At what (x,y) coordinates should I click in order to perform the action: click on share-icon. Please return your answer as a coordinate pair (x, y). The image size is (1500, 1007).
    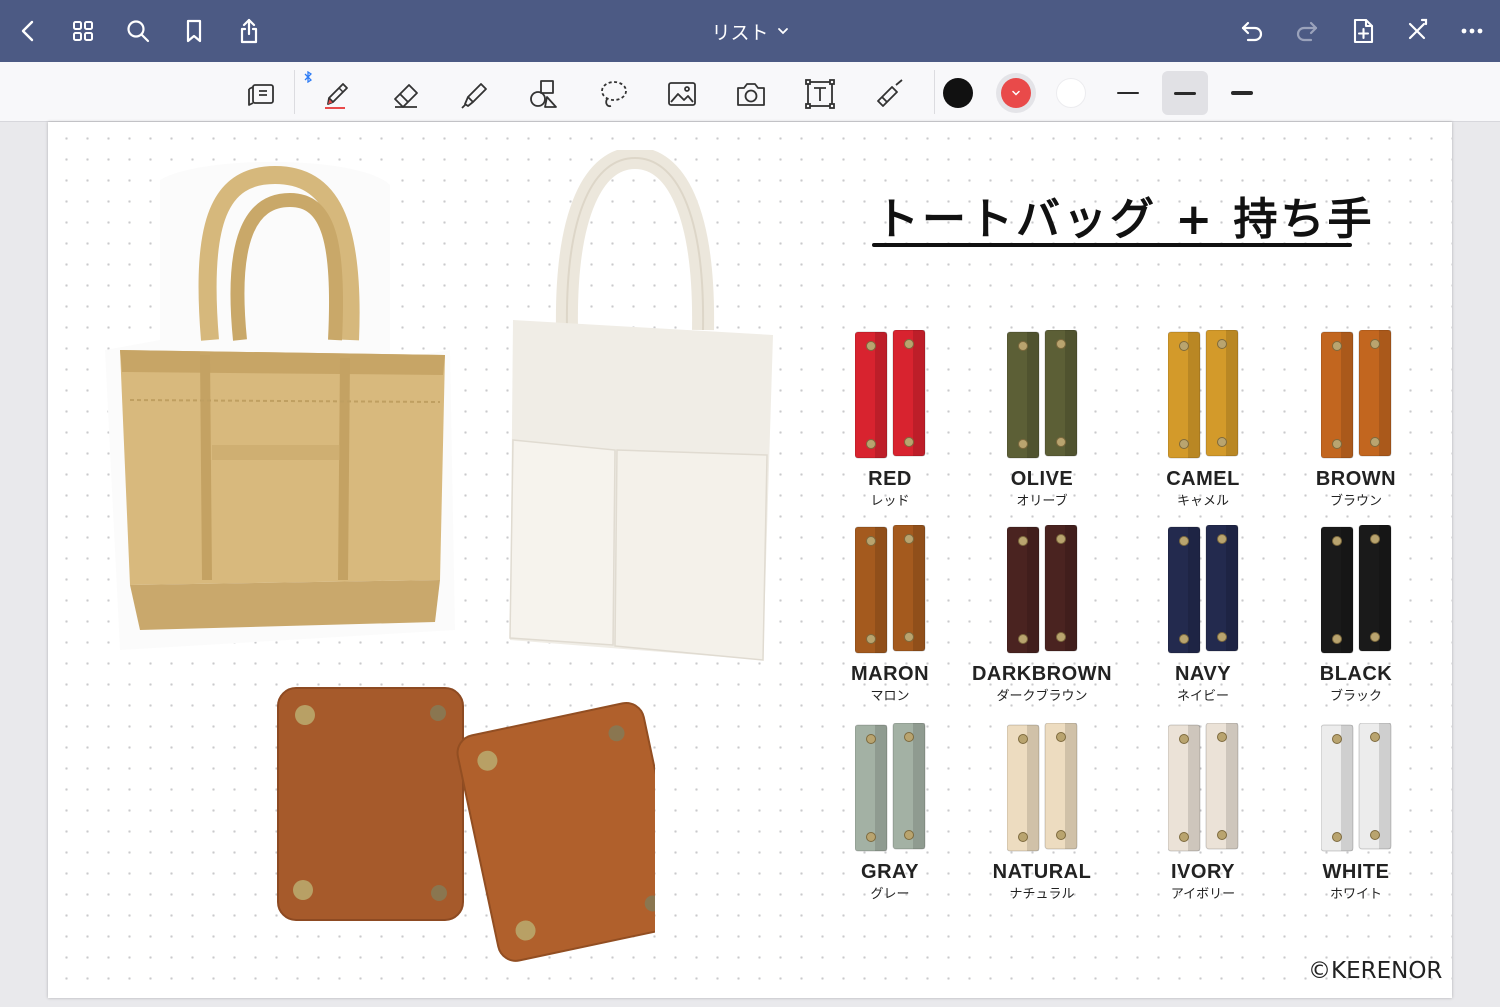
    Looking at the image, I should click on (249, 31).